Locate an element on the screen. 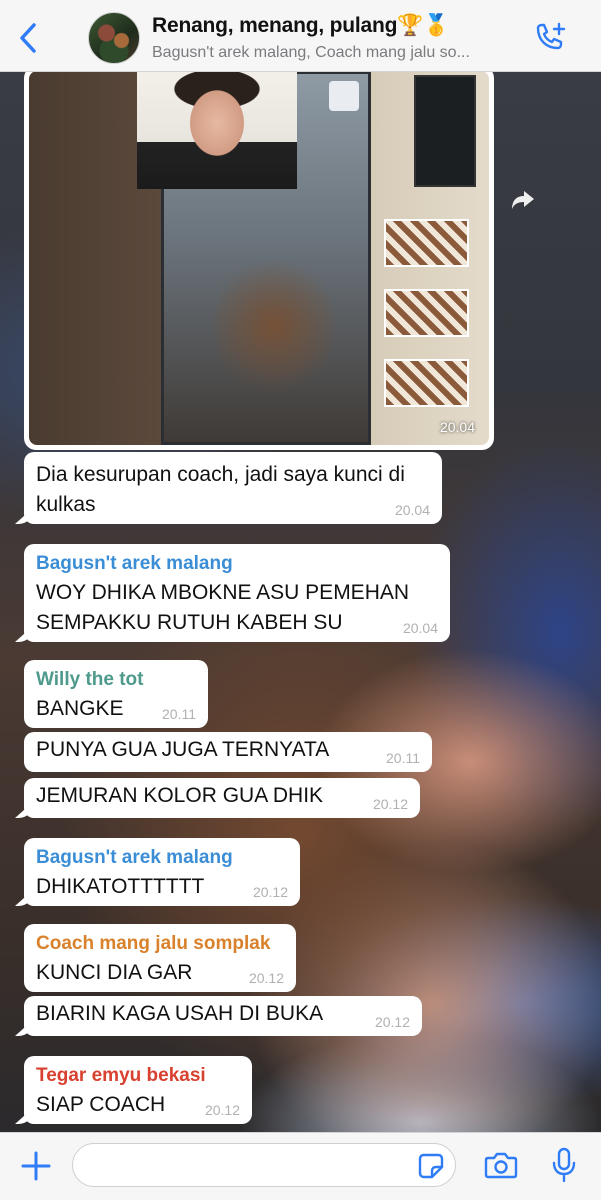 Image resolution: width=601 pixels, height=1200 pixels. message-text: JEMURAN KOLOR GUA DHIK is located at coordinates (180, 795).